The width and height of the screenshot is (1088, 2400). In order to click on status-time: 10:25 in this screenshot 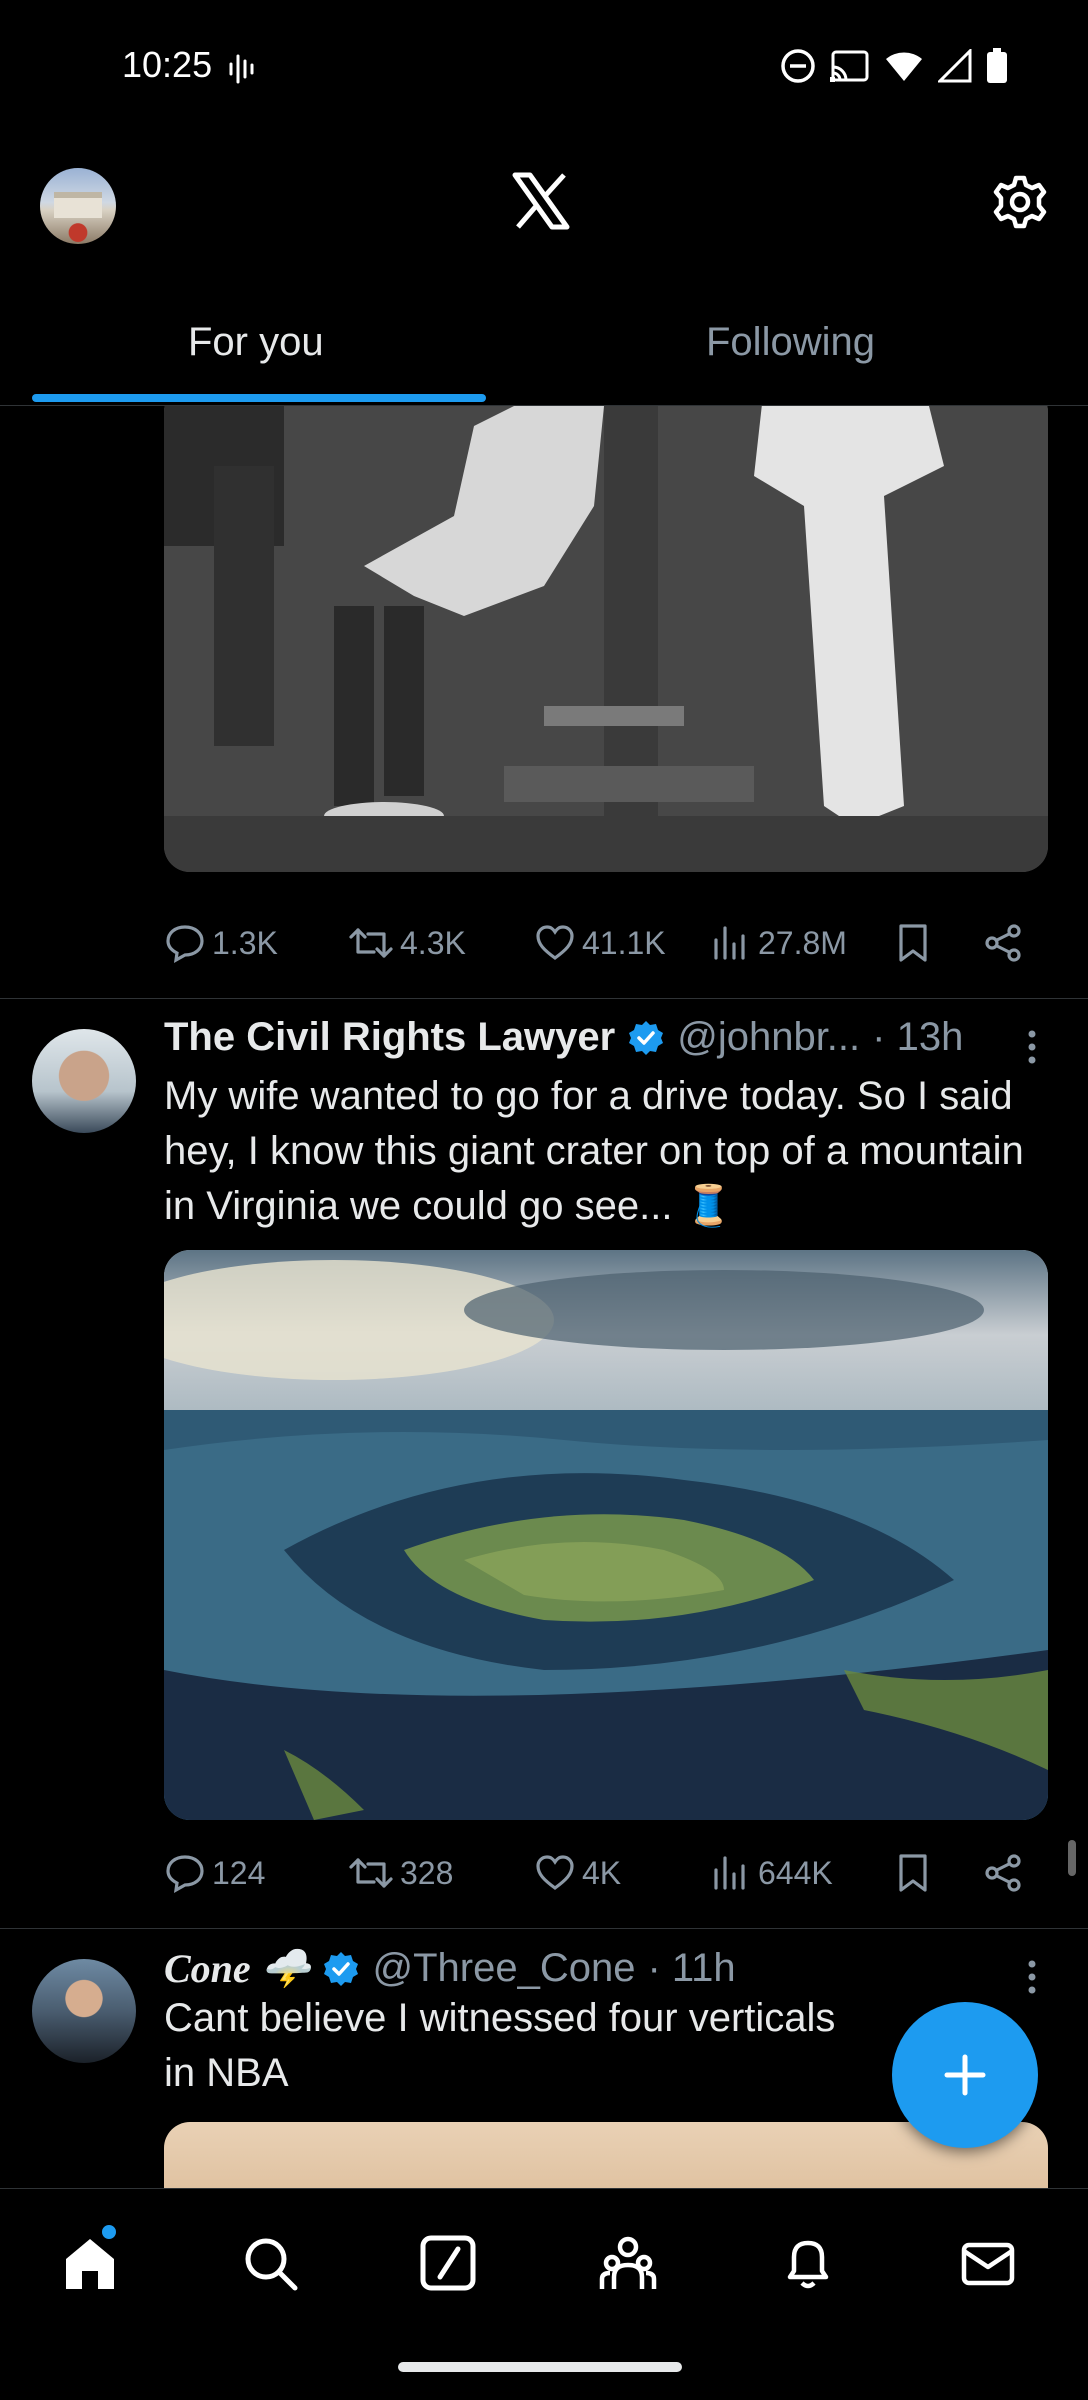, I will do `click(167, 64)`.